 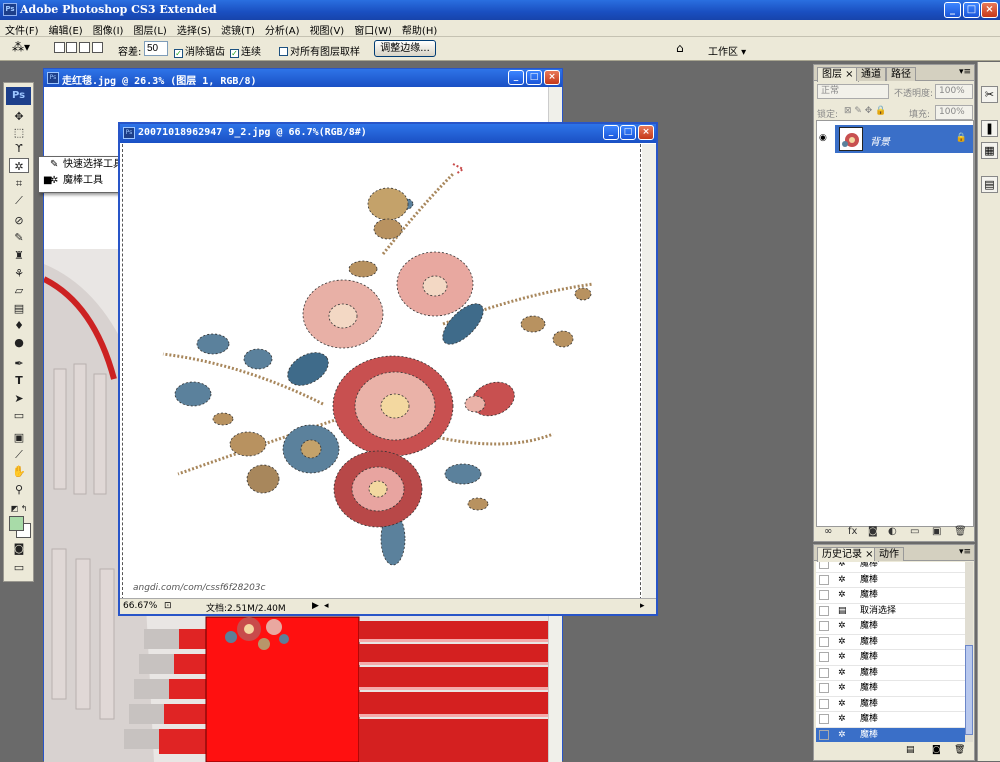 I want to click on history-scroll-thumb, so click(x=969, y=690).